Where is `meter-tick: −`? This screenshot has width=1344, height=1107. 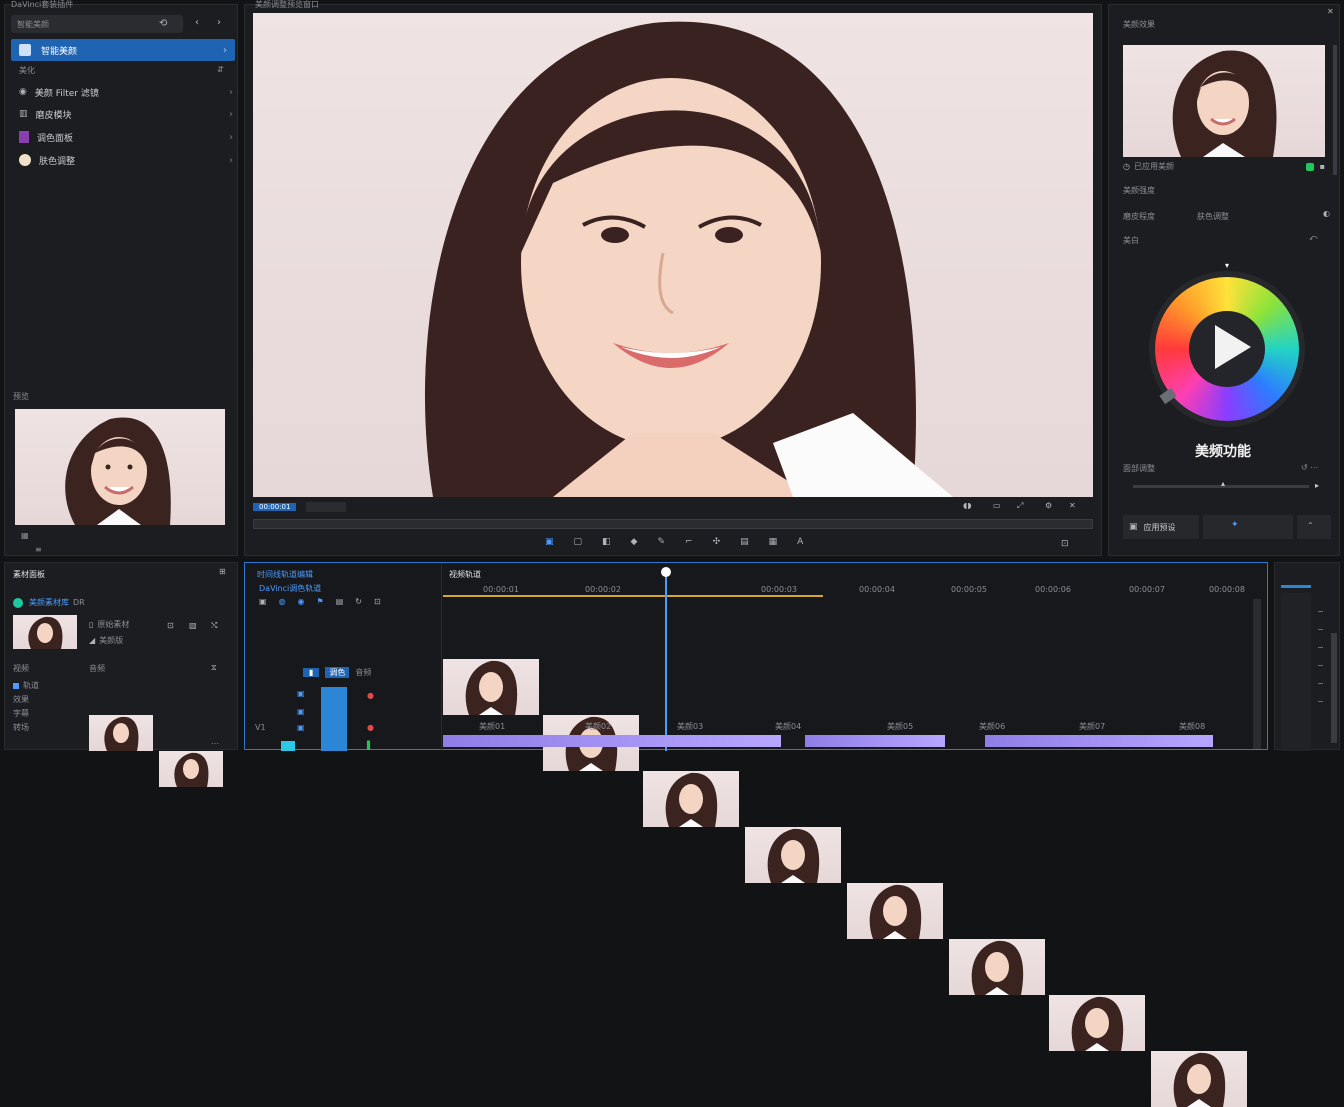 meter-tick: − is located at coordinates (1320, 647).